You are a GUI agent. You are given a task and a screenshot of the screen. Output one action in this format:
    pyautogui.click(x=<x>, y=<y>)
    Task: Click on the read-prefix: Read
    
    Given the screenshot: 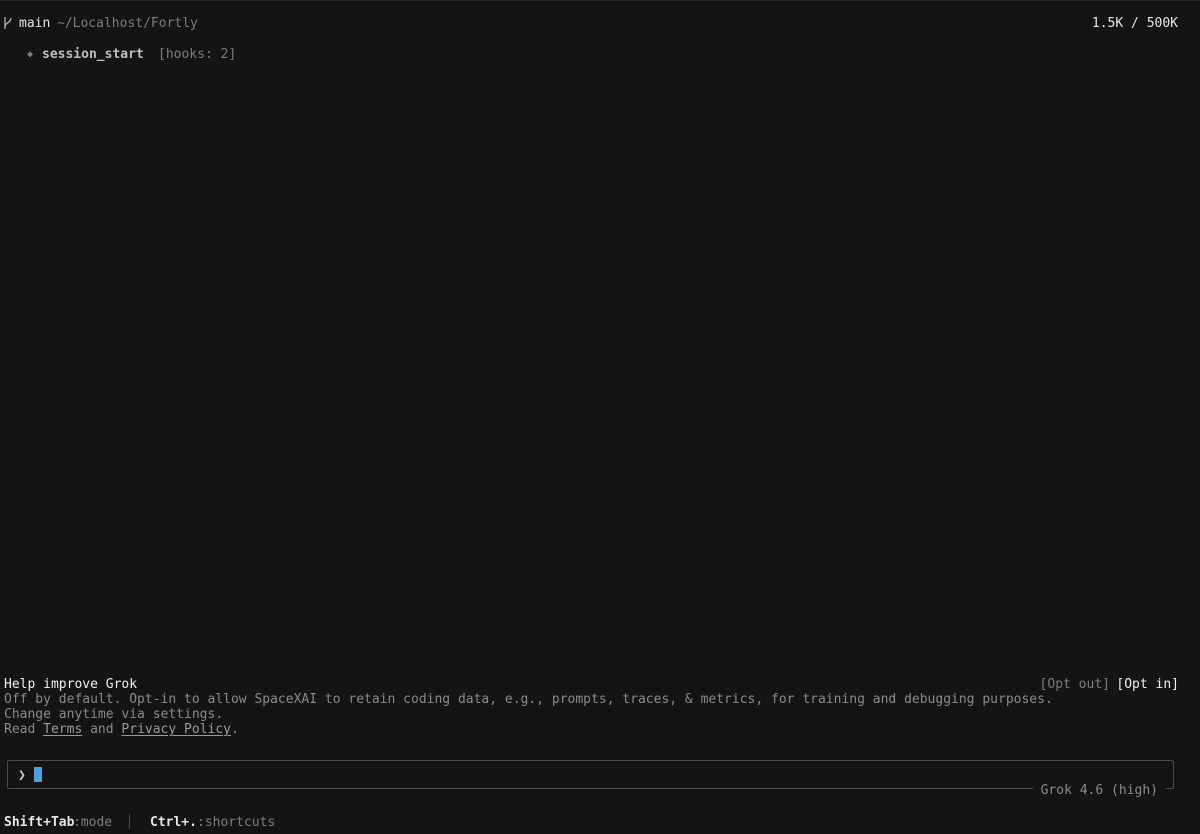 What is the action you would take?
    pyautogui.click(x=24, y=729)
    